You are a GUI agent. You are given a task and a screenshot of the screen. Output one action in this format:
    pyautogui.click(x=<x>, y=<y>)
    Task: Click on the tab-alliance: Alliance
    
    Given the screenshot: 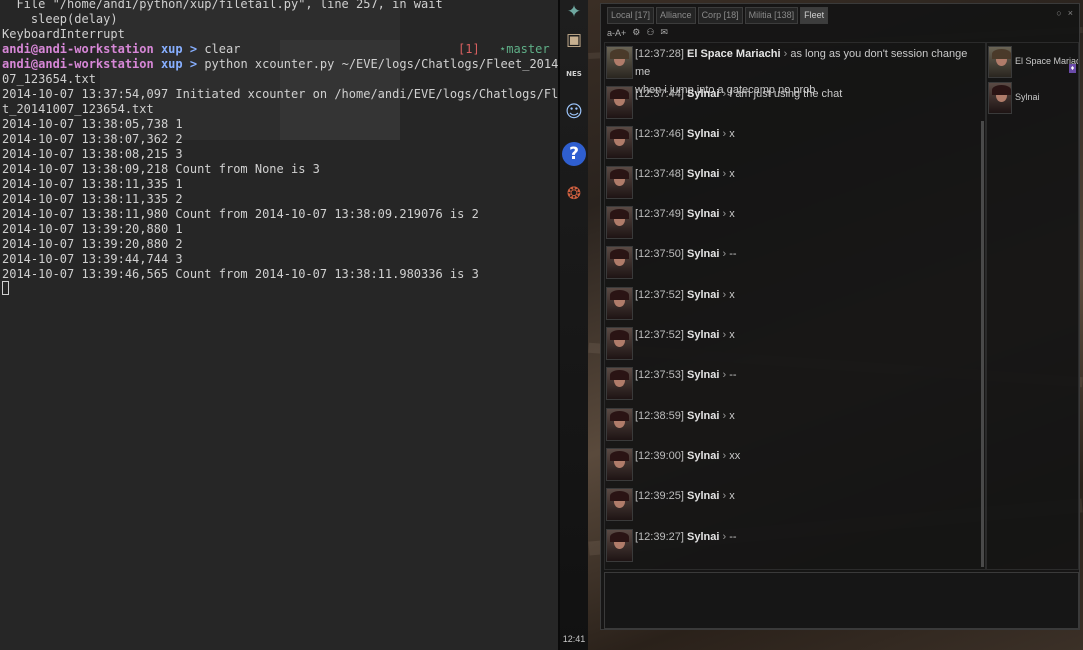 What is the action you would take?
    pyautogui.click(x=676, y=15)
    